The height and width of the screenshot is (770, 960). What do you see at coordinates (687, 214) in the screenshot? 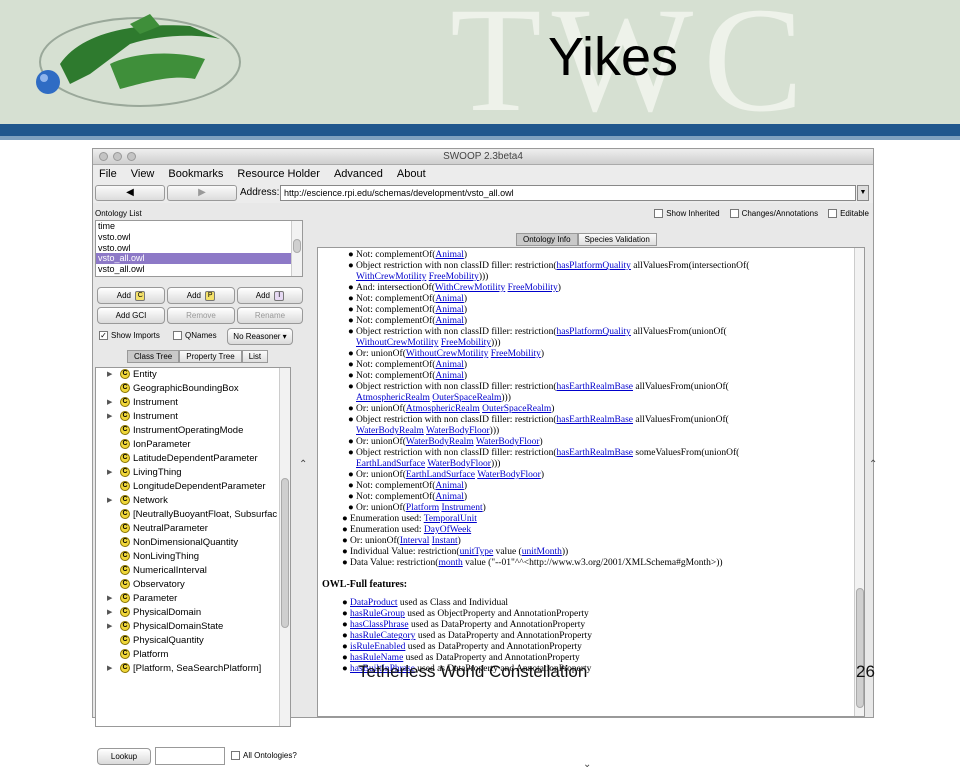
I see `show-inherited-checkbox: Show Inherited` at bounding box center [687, 214].